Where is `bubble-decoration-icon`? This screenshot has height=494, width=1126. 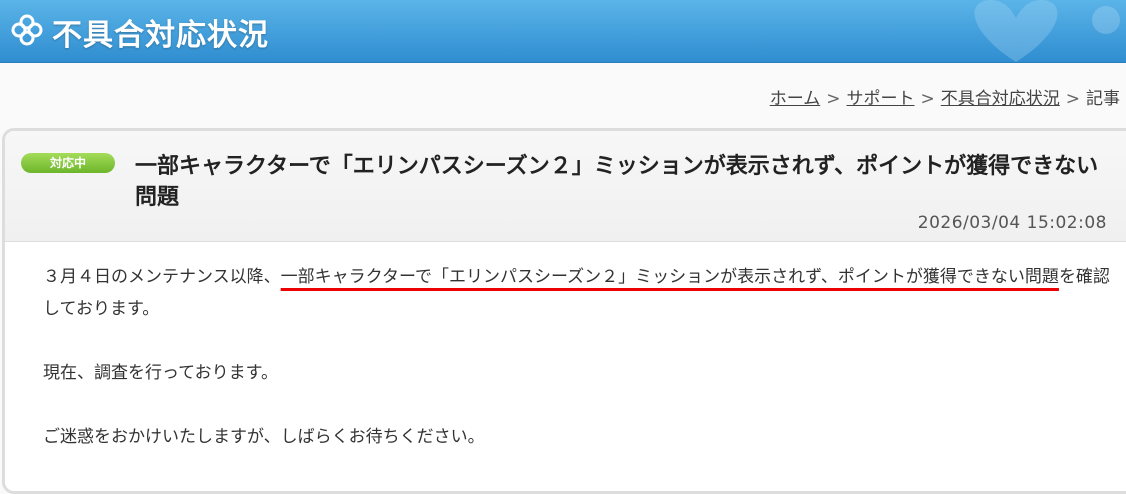 bubble-decoration-icon is located at coordinates (1106, 20).